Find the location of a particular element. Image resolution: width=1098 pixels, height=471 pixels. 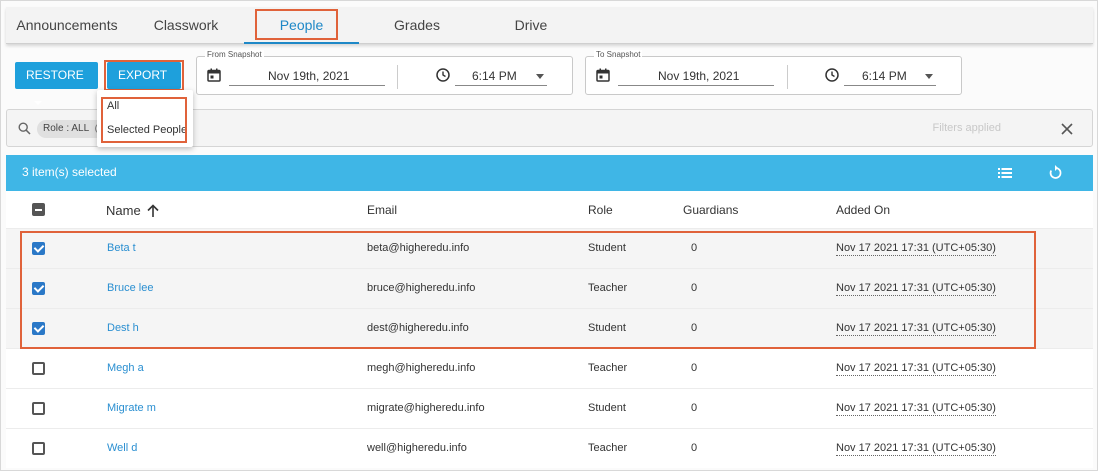

arrow-up-icon is located at coordinates (153, 210).